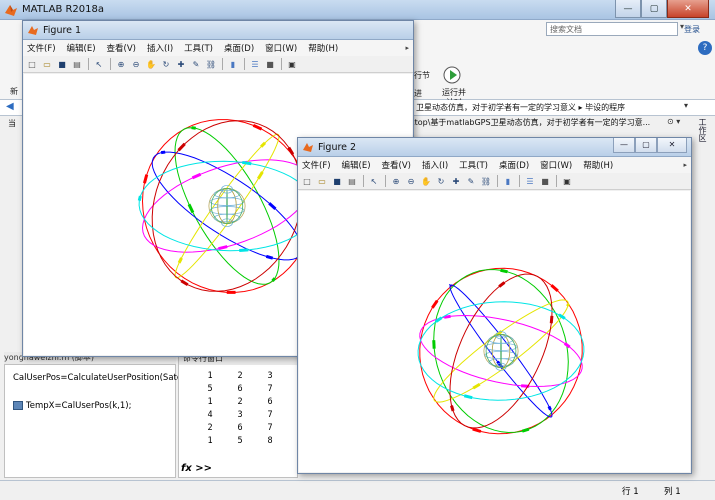 The height and width of the screenshot is (500, 715). I want to click on command-prompt: fx >>, so click(196, 468).